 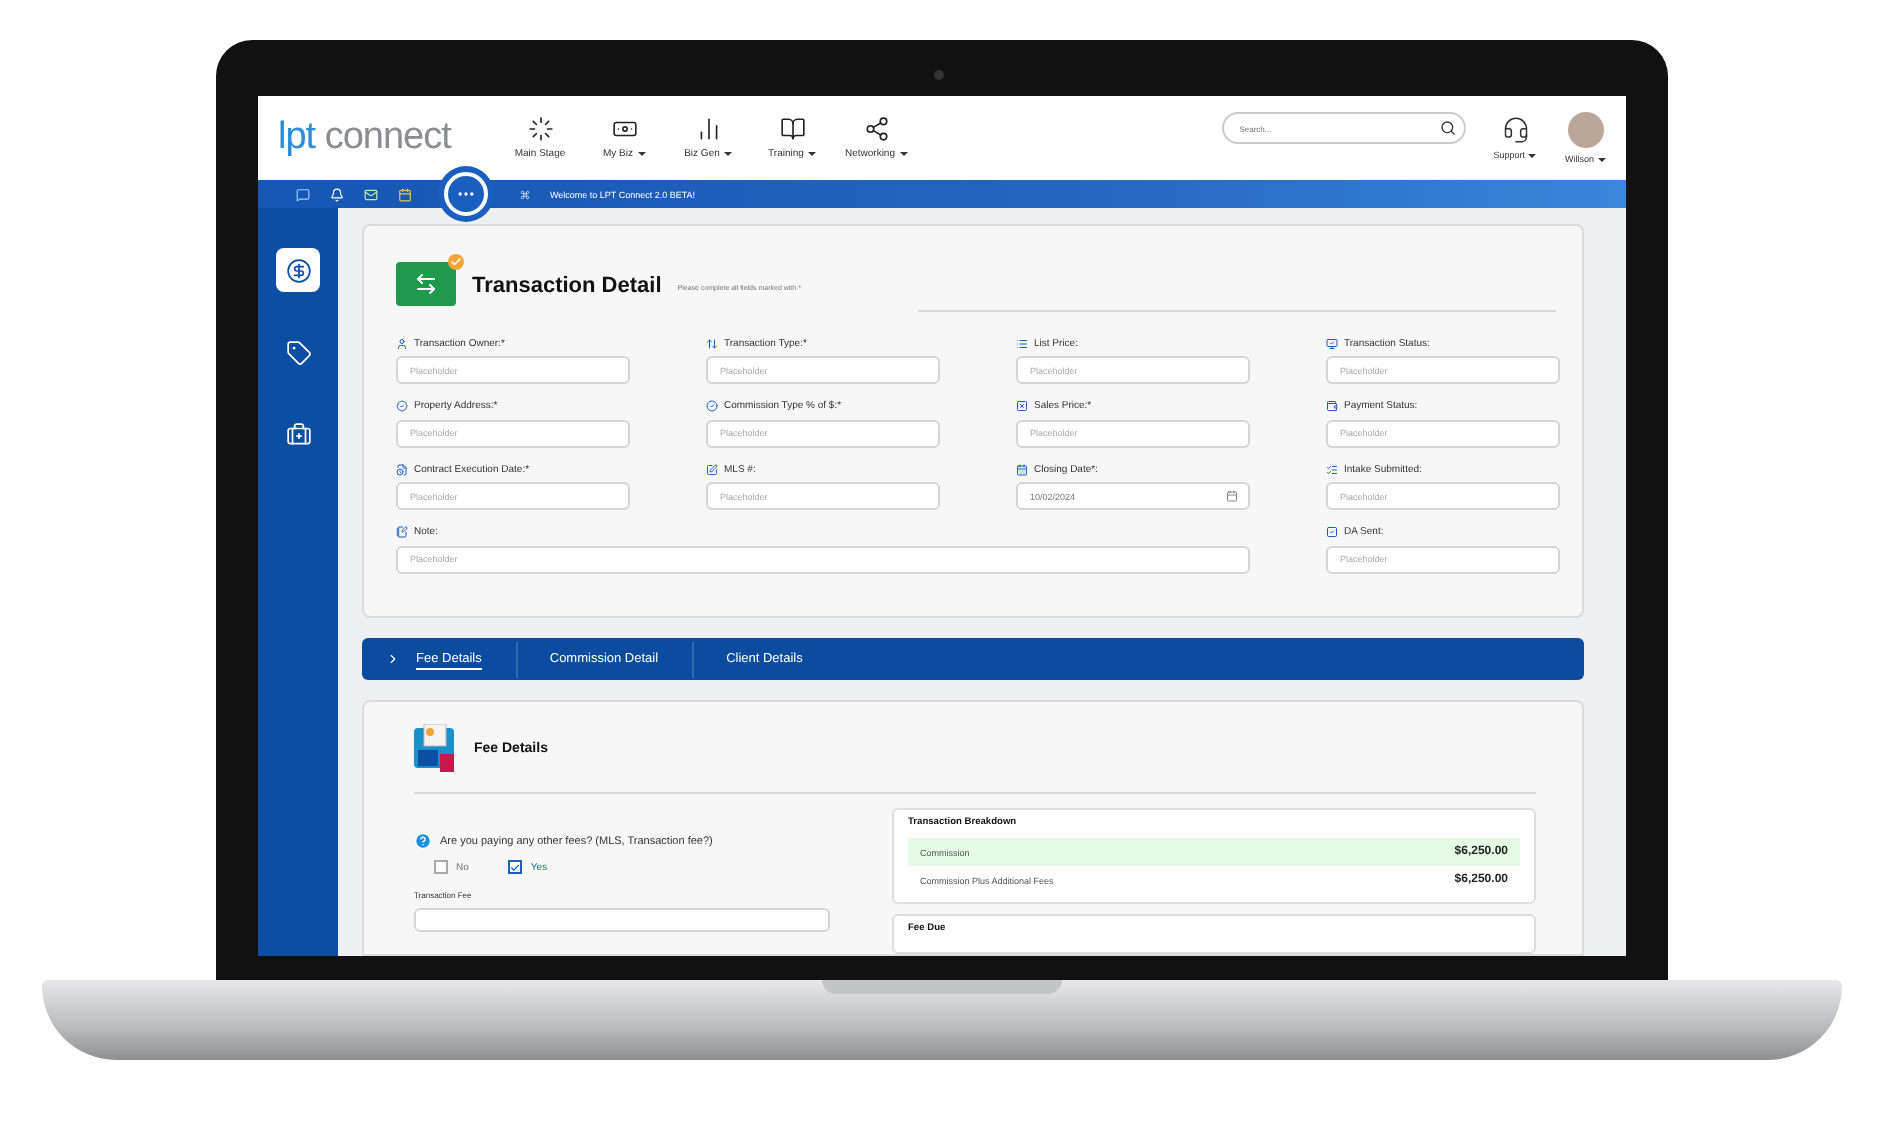 What do you see at coordinates (402, 469) in the screenshot?
I see `file-clock-icon` at bounding box center [402, 469].